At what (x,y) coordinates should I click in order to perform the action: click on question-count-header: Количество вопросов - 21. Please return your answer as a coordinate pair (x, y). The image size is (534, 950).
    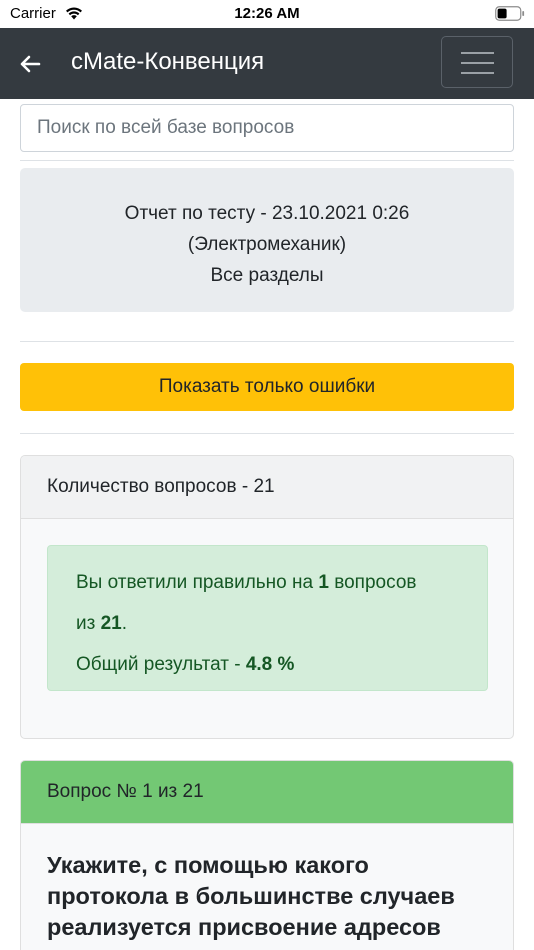
    Looking at the image, I should click on (267, 487).